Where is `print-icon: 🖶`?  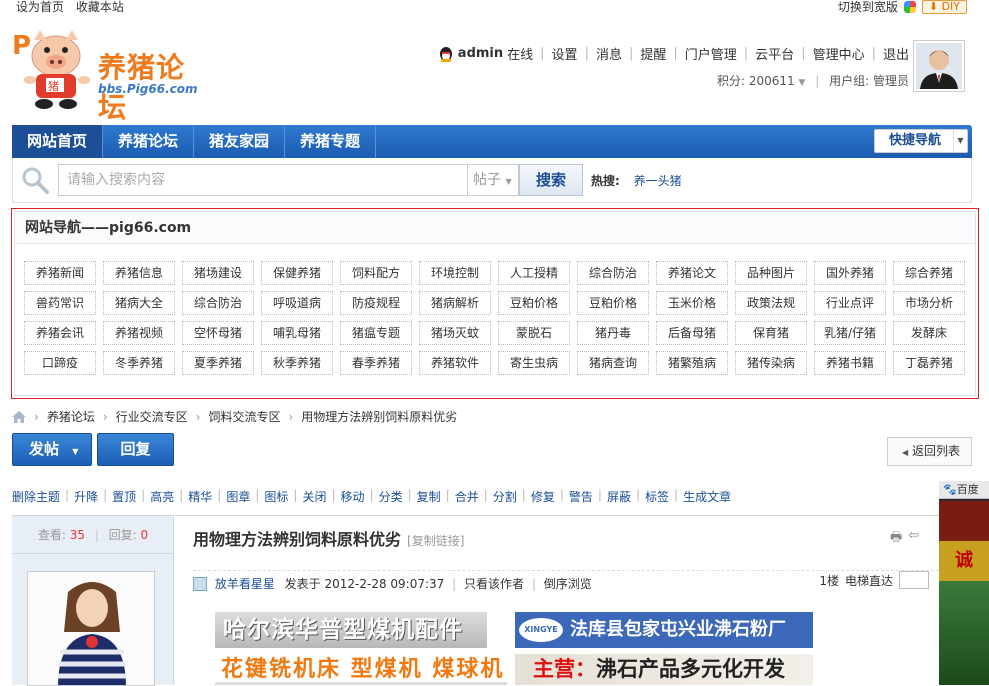
print-icon: 🖶 is located at coordinates (896, 539).